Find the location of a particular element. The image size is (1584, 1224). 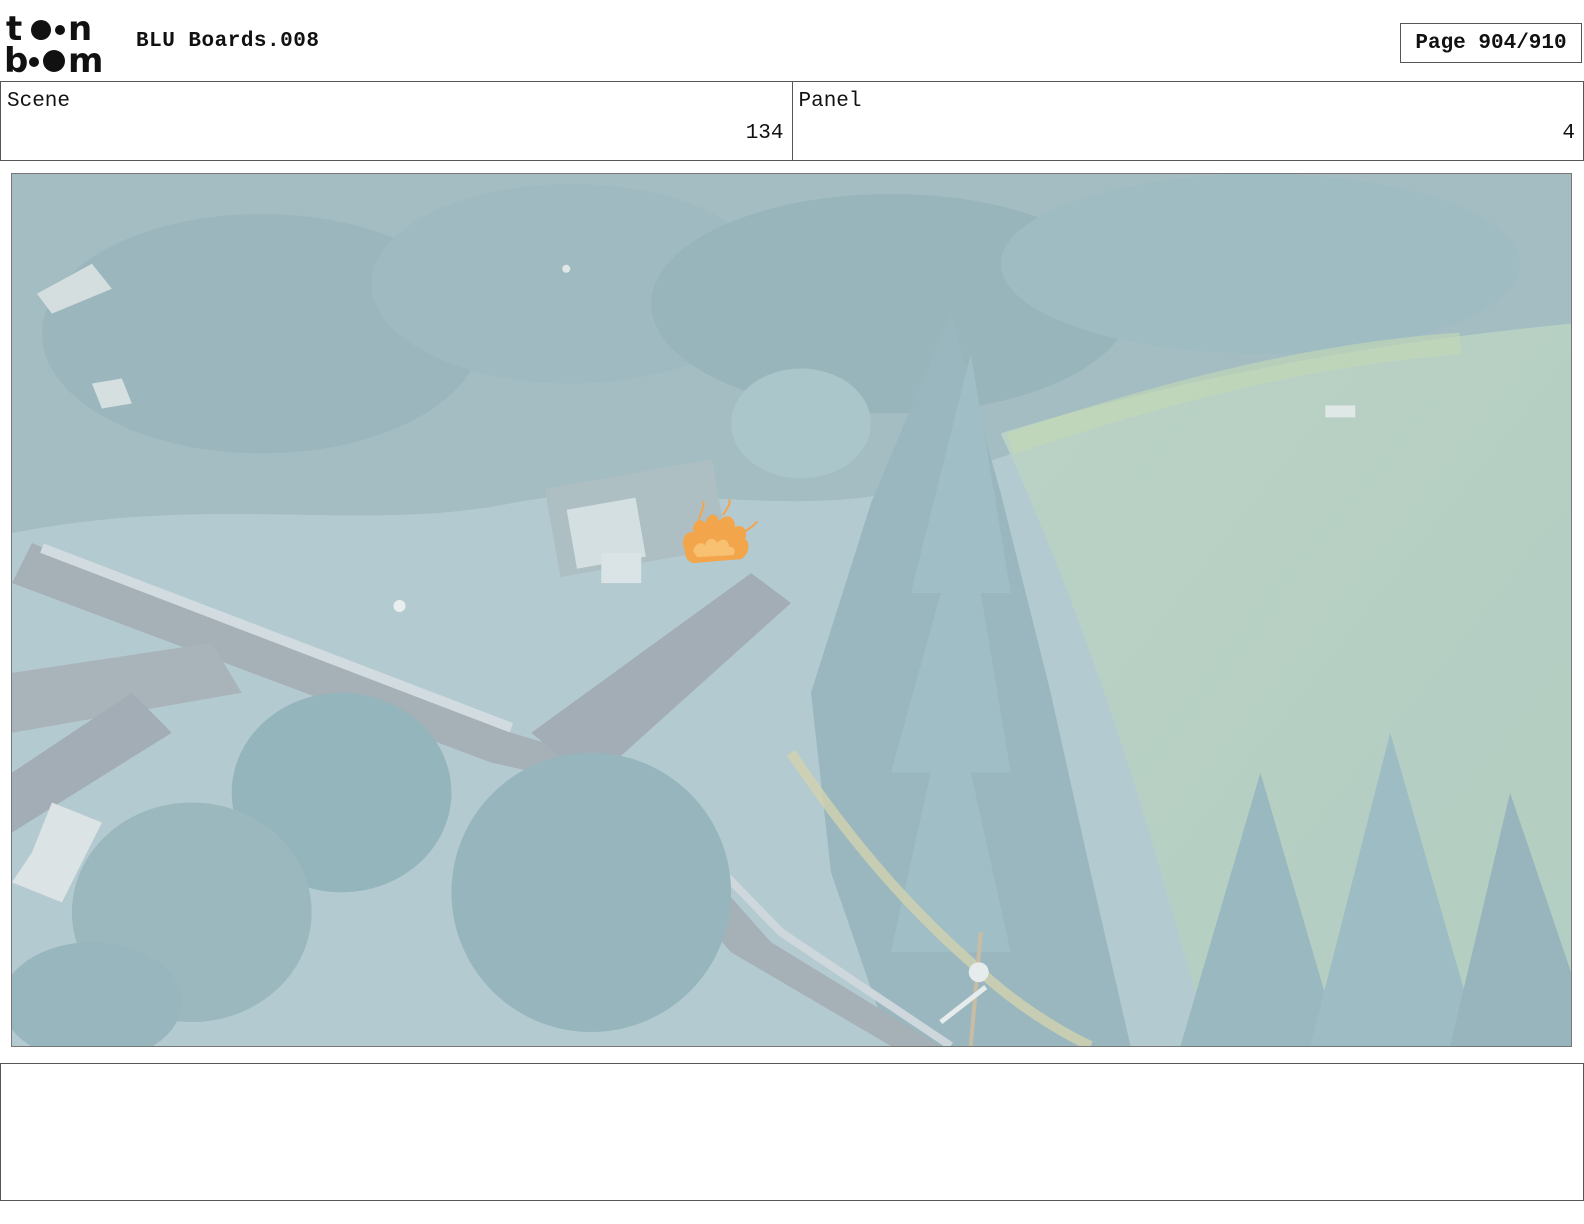

toon-boom-logo: t n b m is located at coordinates (60, 45).